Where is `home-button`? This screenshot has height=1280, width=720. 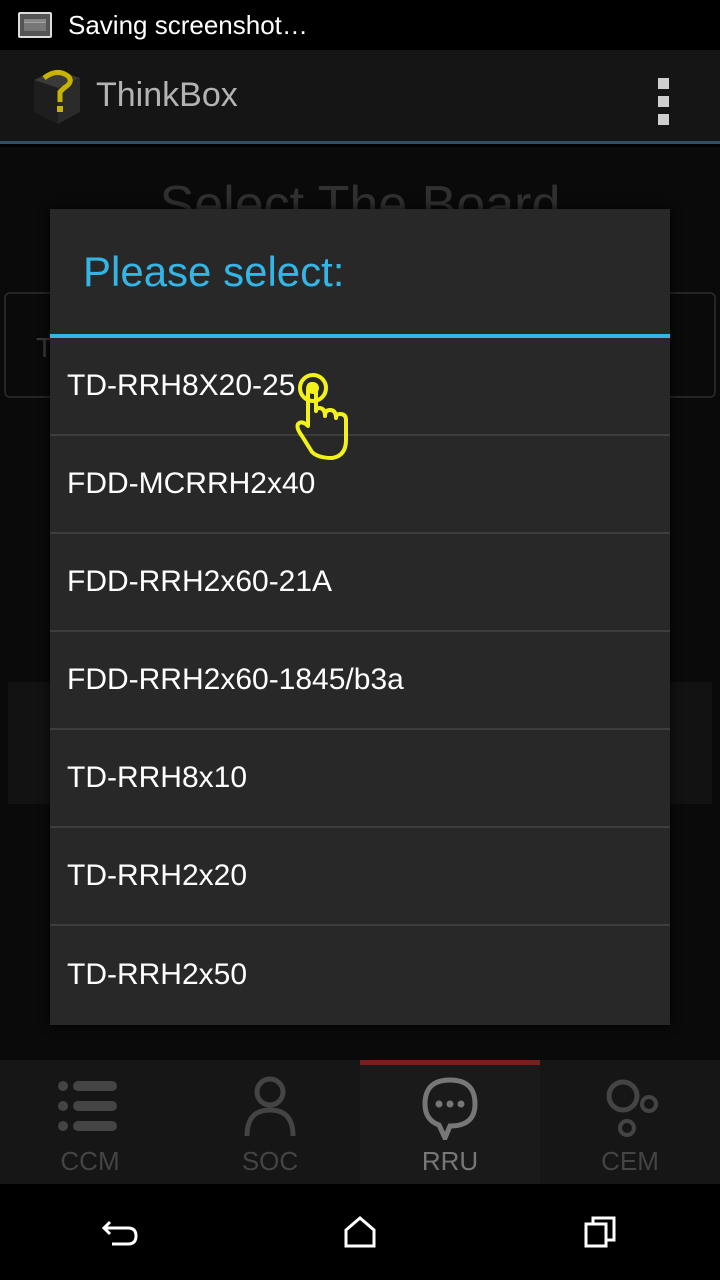
home-button is located at coordinates (360, 1232).